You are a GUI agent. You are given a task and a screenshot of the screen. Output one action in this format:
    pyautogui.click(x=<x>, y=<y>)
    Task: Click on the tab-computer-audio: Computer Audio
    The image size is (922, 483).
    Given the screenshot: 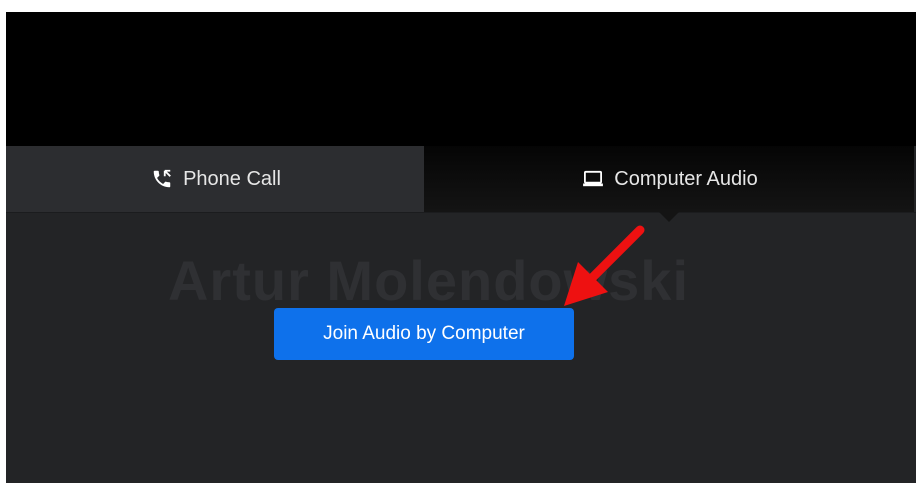 What is the action you would take?
    pyautogui.click(x=669, y=184)
    